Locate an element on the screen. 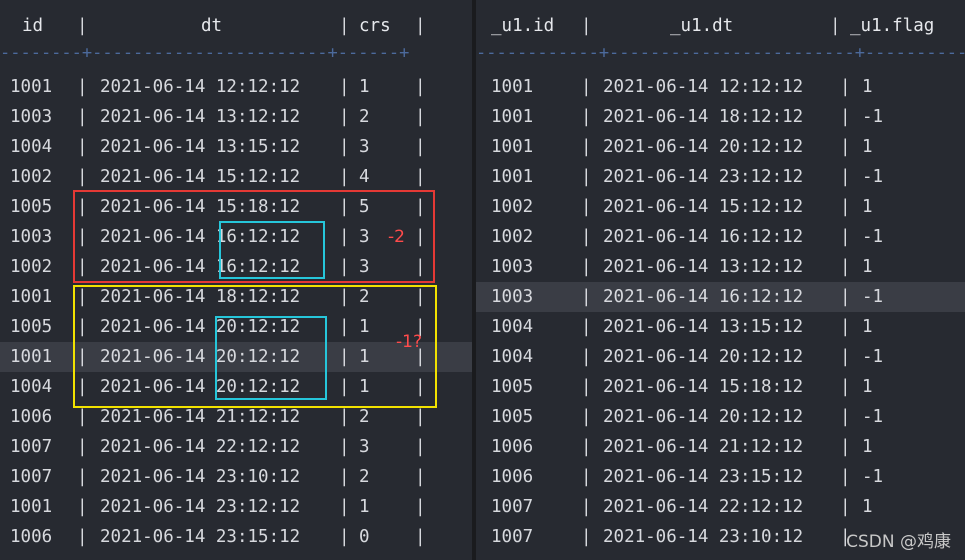  cell-u1-dt: 2021-06-14 15:18:12 is located at coordinates (703, 387).